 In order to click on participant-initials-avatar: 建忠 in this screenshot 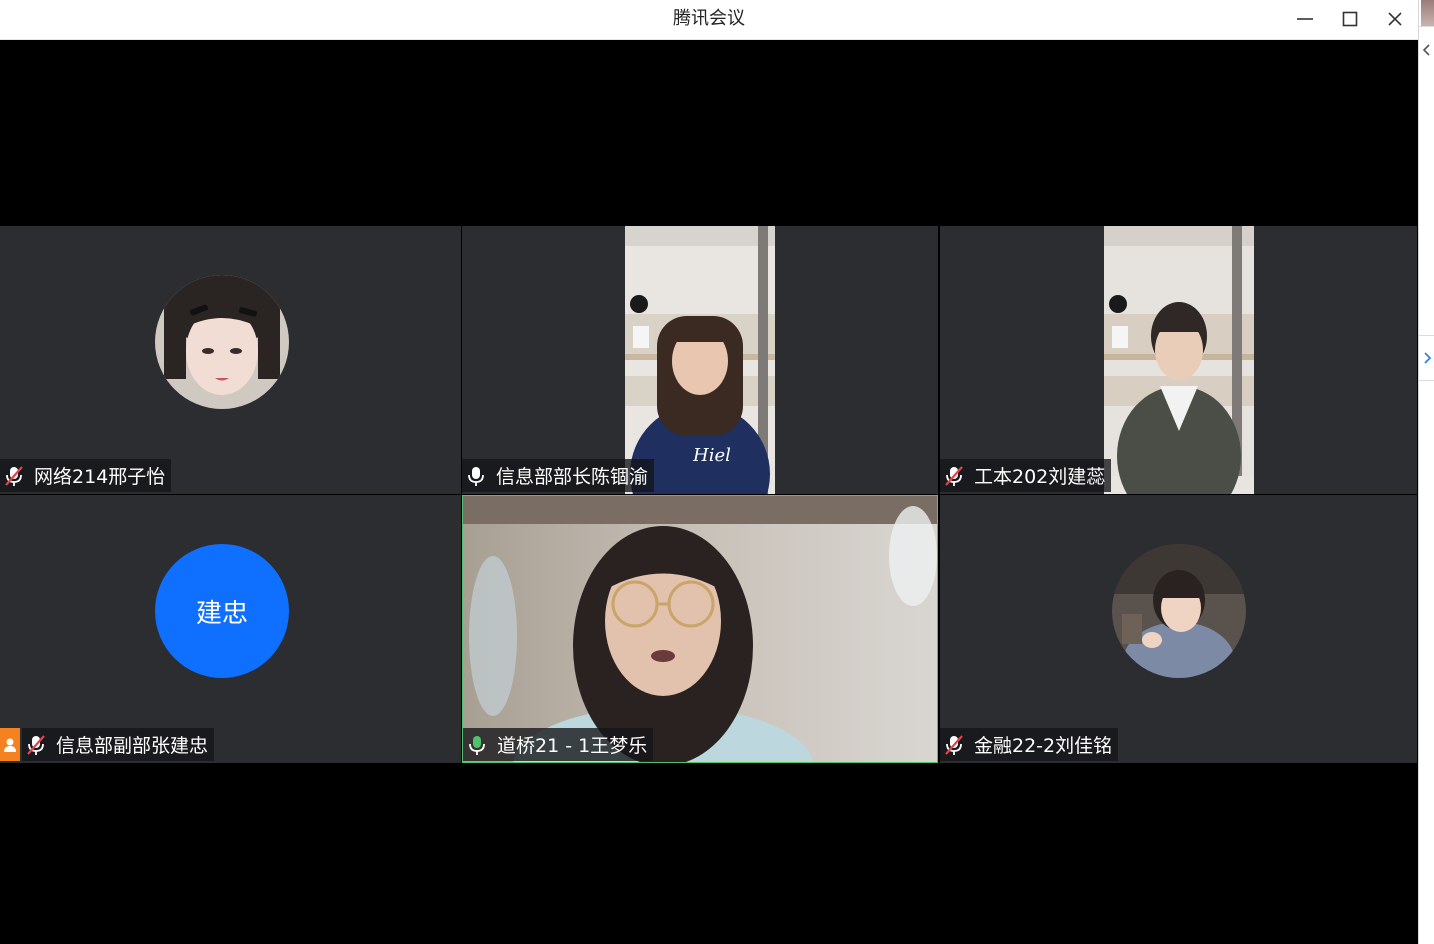, I will do `click(222, 611)`.